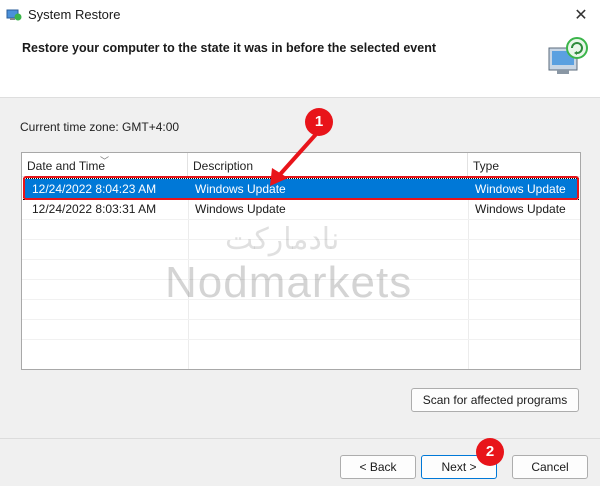  What do you see at coordinates (328, 165) in the screenshot?
I see `column-description: Description` at bounding box center [328, 165].